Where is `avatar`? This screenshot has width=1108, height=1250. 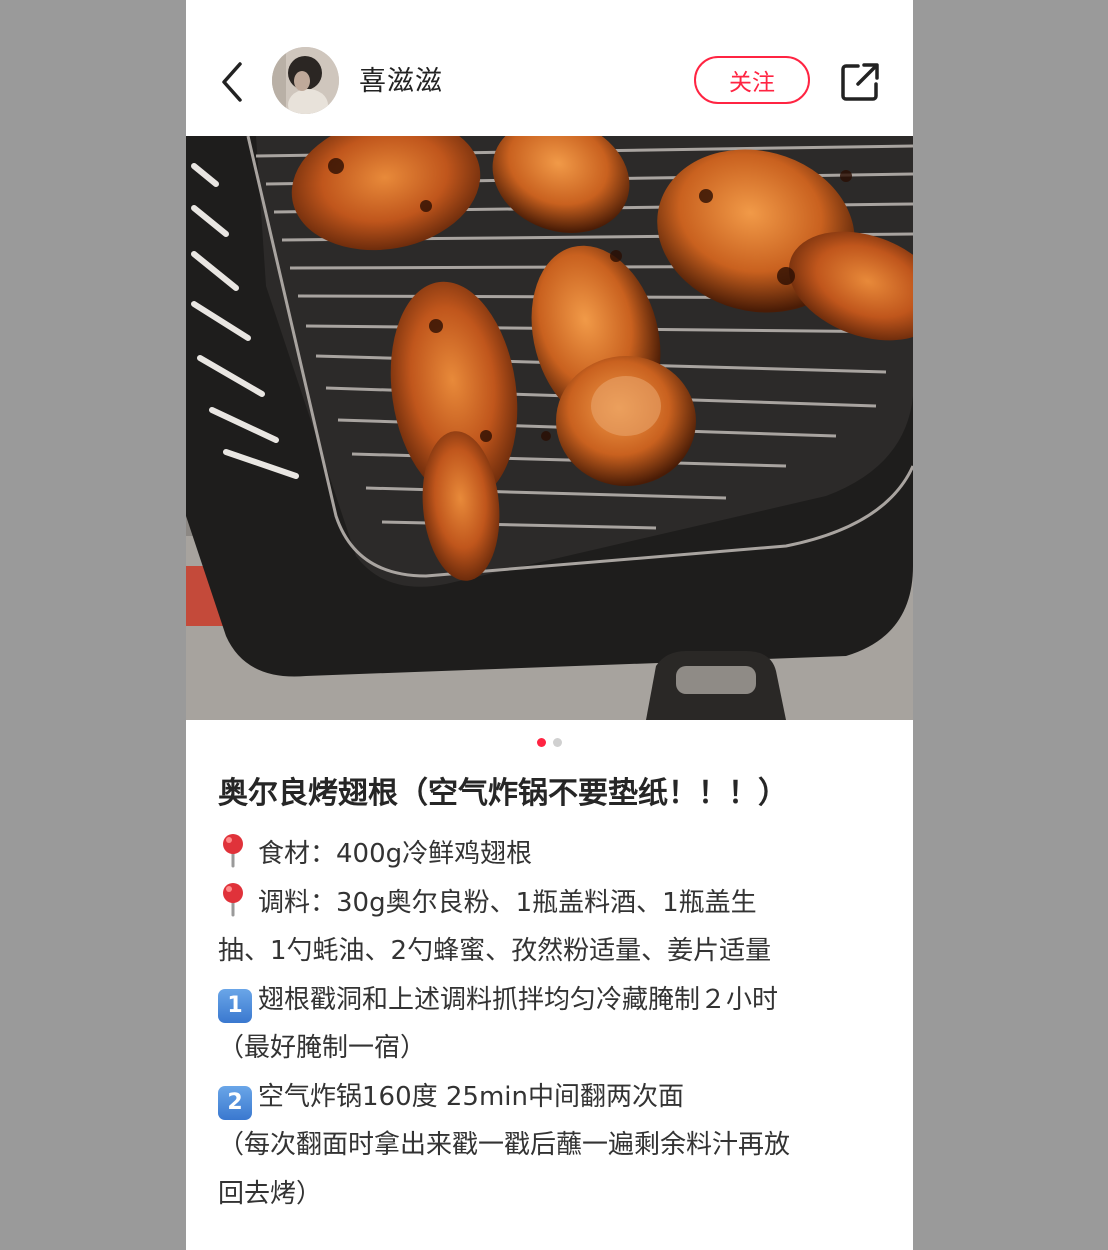
avatar is located at coordinates (305, 80).